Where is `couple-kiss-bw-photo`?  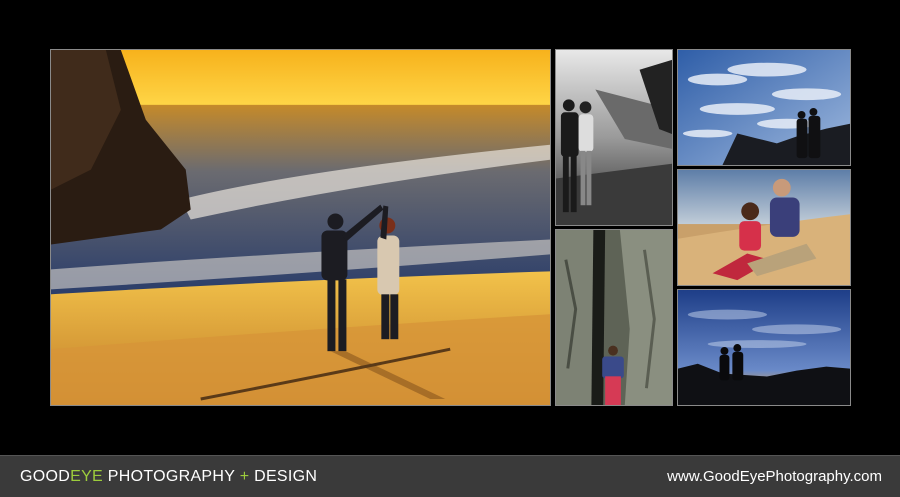 couple-kiss-bw-photo is located at coordinates (614, 137).